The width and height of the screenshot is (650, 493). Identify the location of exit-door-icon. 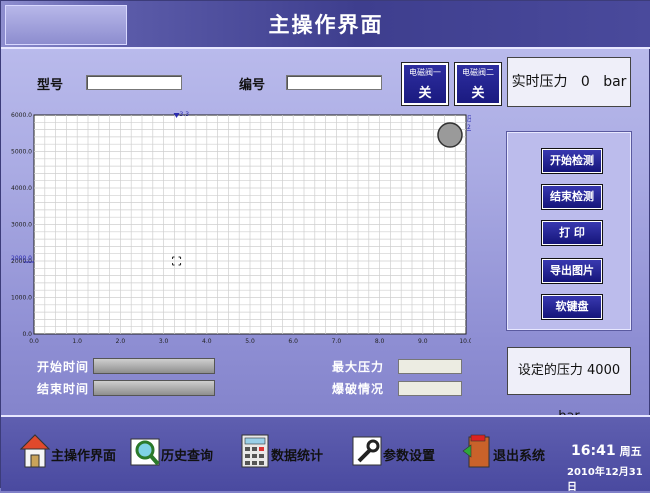
(476, 451).